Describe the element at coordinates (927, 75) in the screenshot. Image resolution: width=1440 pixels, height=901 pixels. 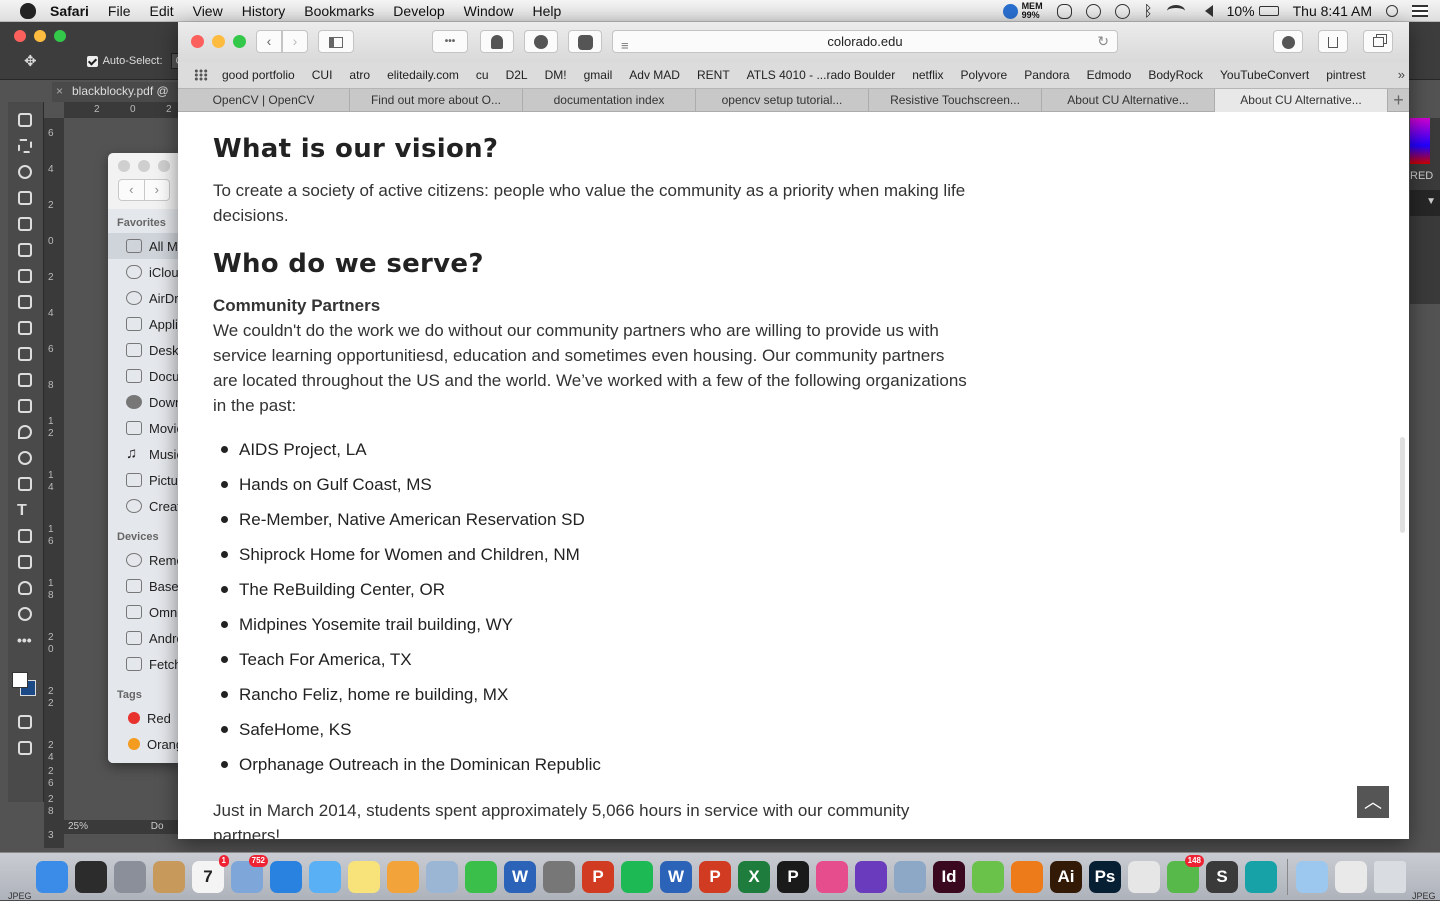
I see `bookmark-link: netflix` at that location.